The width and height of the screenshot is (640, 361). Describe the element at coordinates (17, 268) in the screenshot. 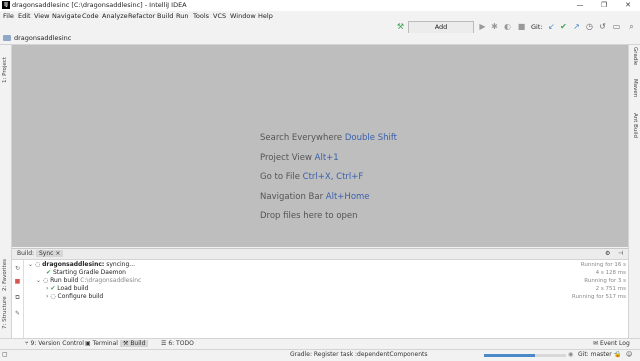

I see `rerun-icon: ↻` at that location.